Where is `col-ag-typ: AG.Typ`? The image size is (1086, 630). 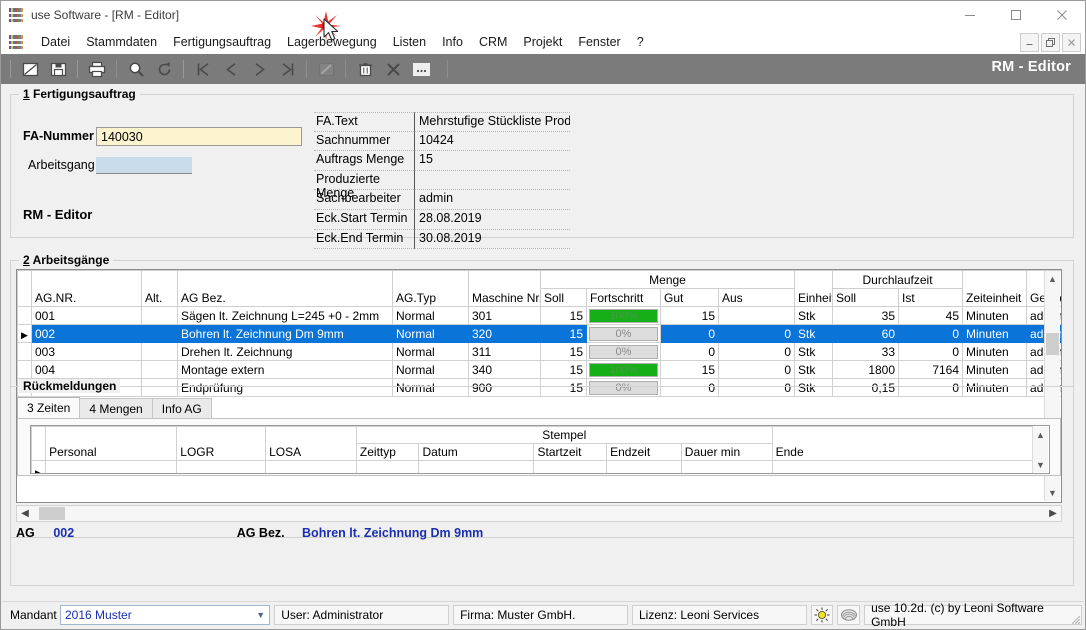
col-ag-typ: AG.Typ is located at coordinates (430, 288).